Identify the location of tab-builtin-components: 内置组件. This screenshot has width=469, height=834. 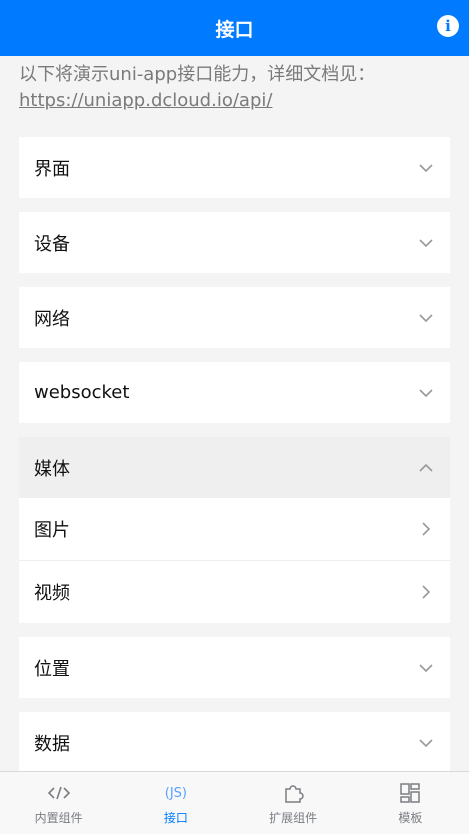
(58, 803).